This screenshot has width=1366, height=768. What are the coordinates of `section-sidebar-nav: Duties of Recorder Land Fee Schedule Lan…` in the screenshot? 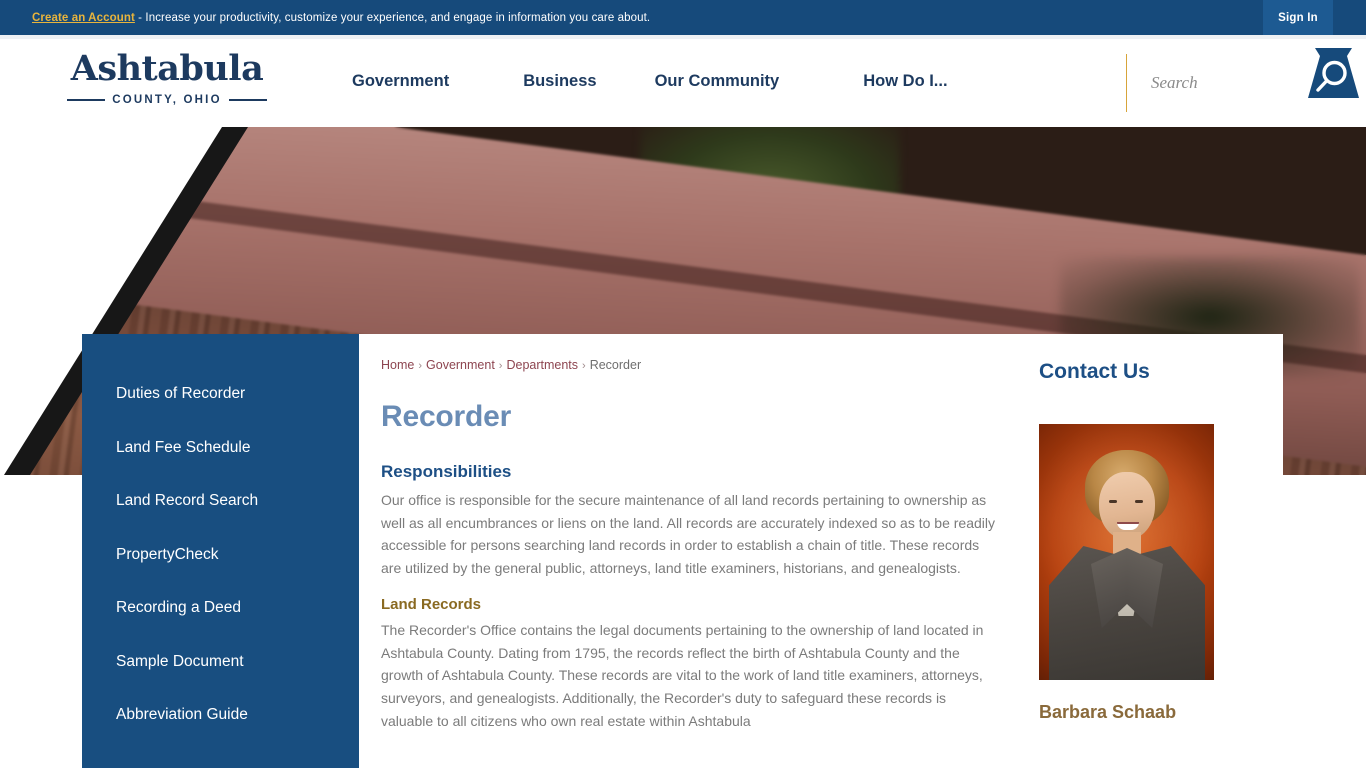 It's located at (220, 551).